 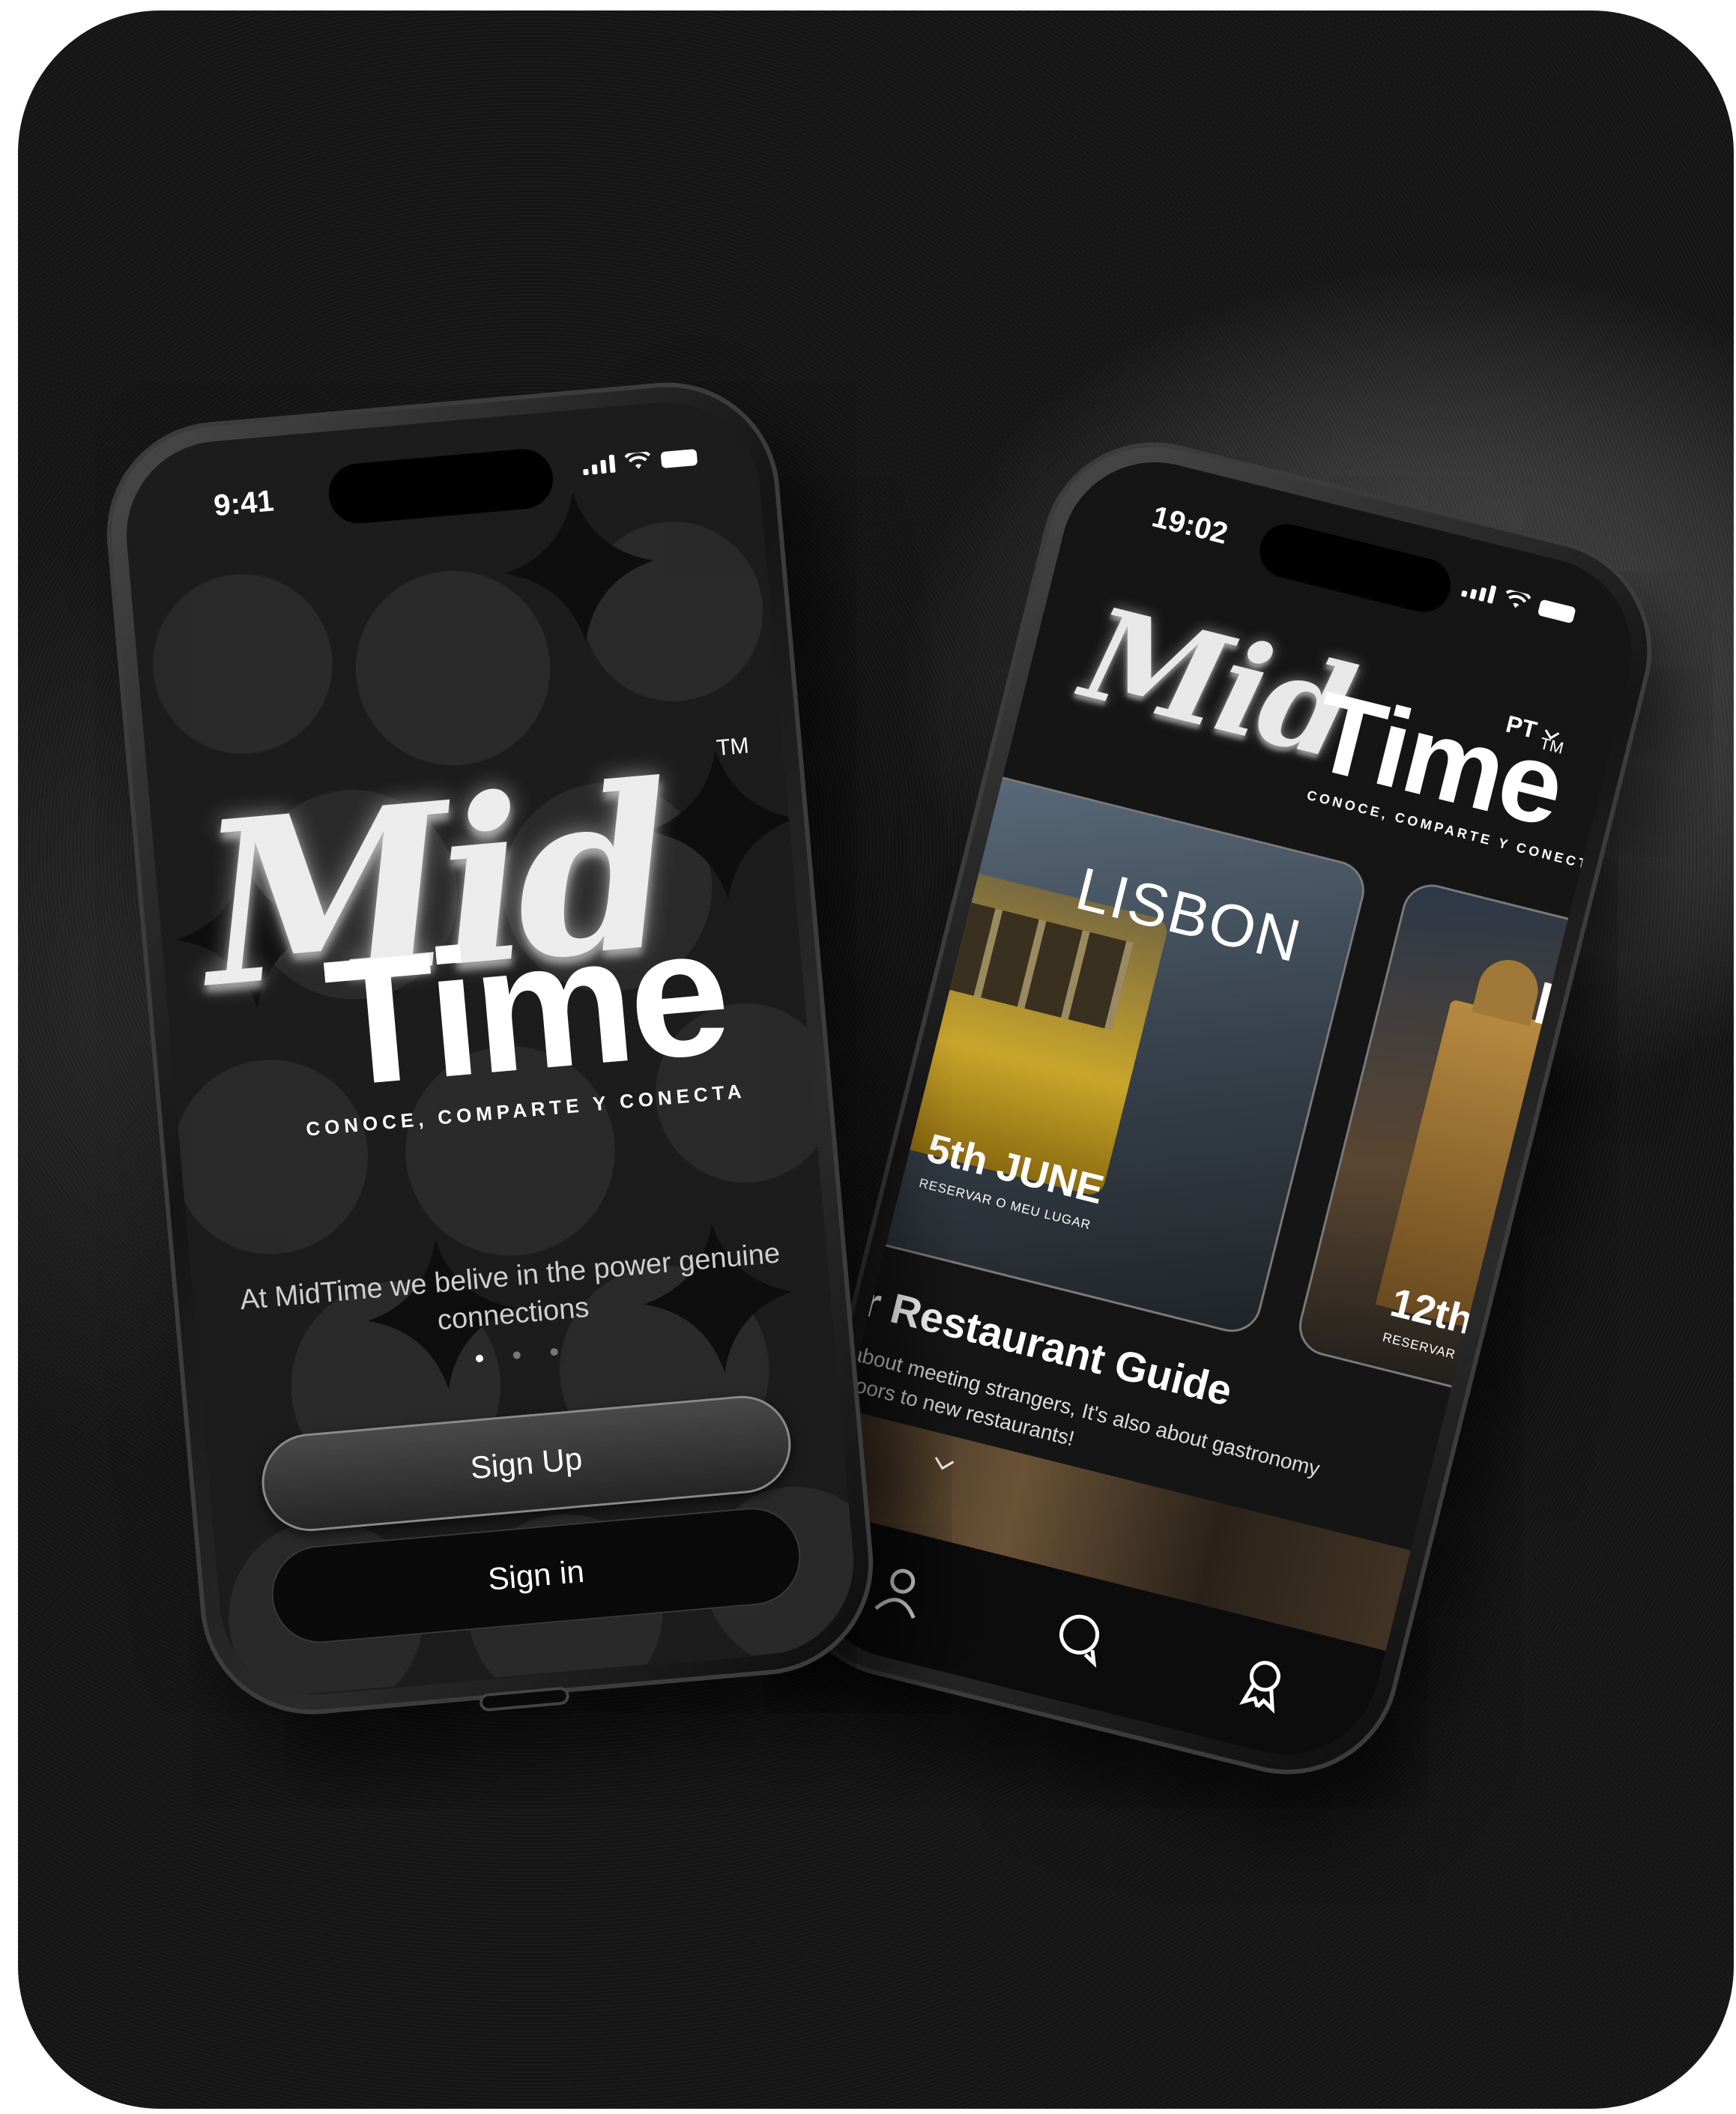 I want to click on tab-badge, so click(x=1263, y=1682).